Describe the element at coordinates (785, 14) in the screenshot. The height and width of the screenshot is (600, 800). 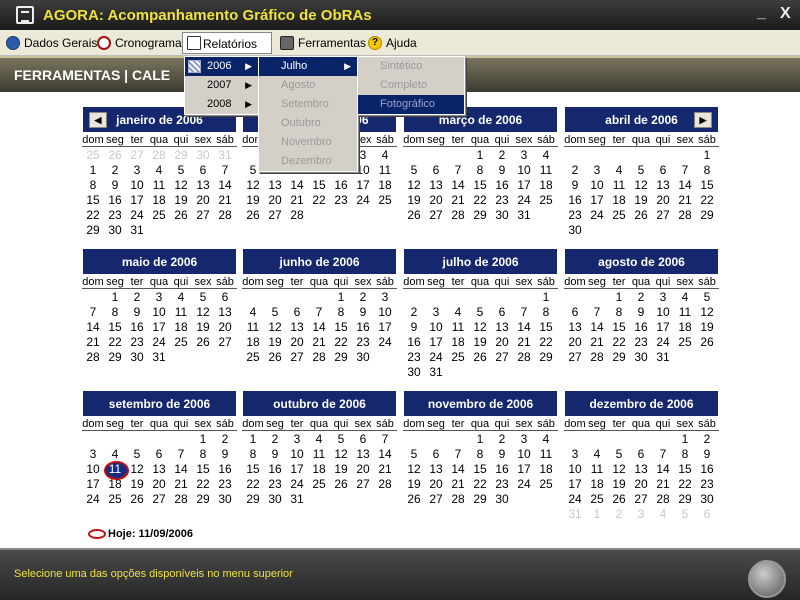
I see `close-button: X` at that location.